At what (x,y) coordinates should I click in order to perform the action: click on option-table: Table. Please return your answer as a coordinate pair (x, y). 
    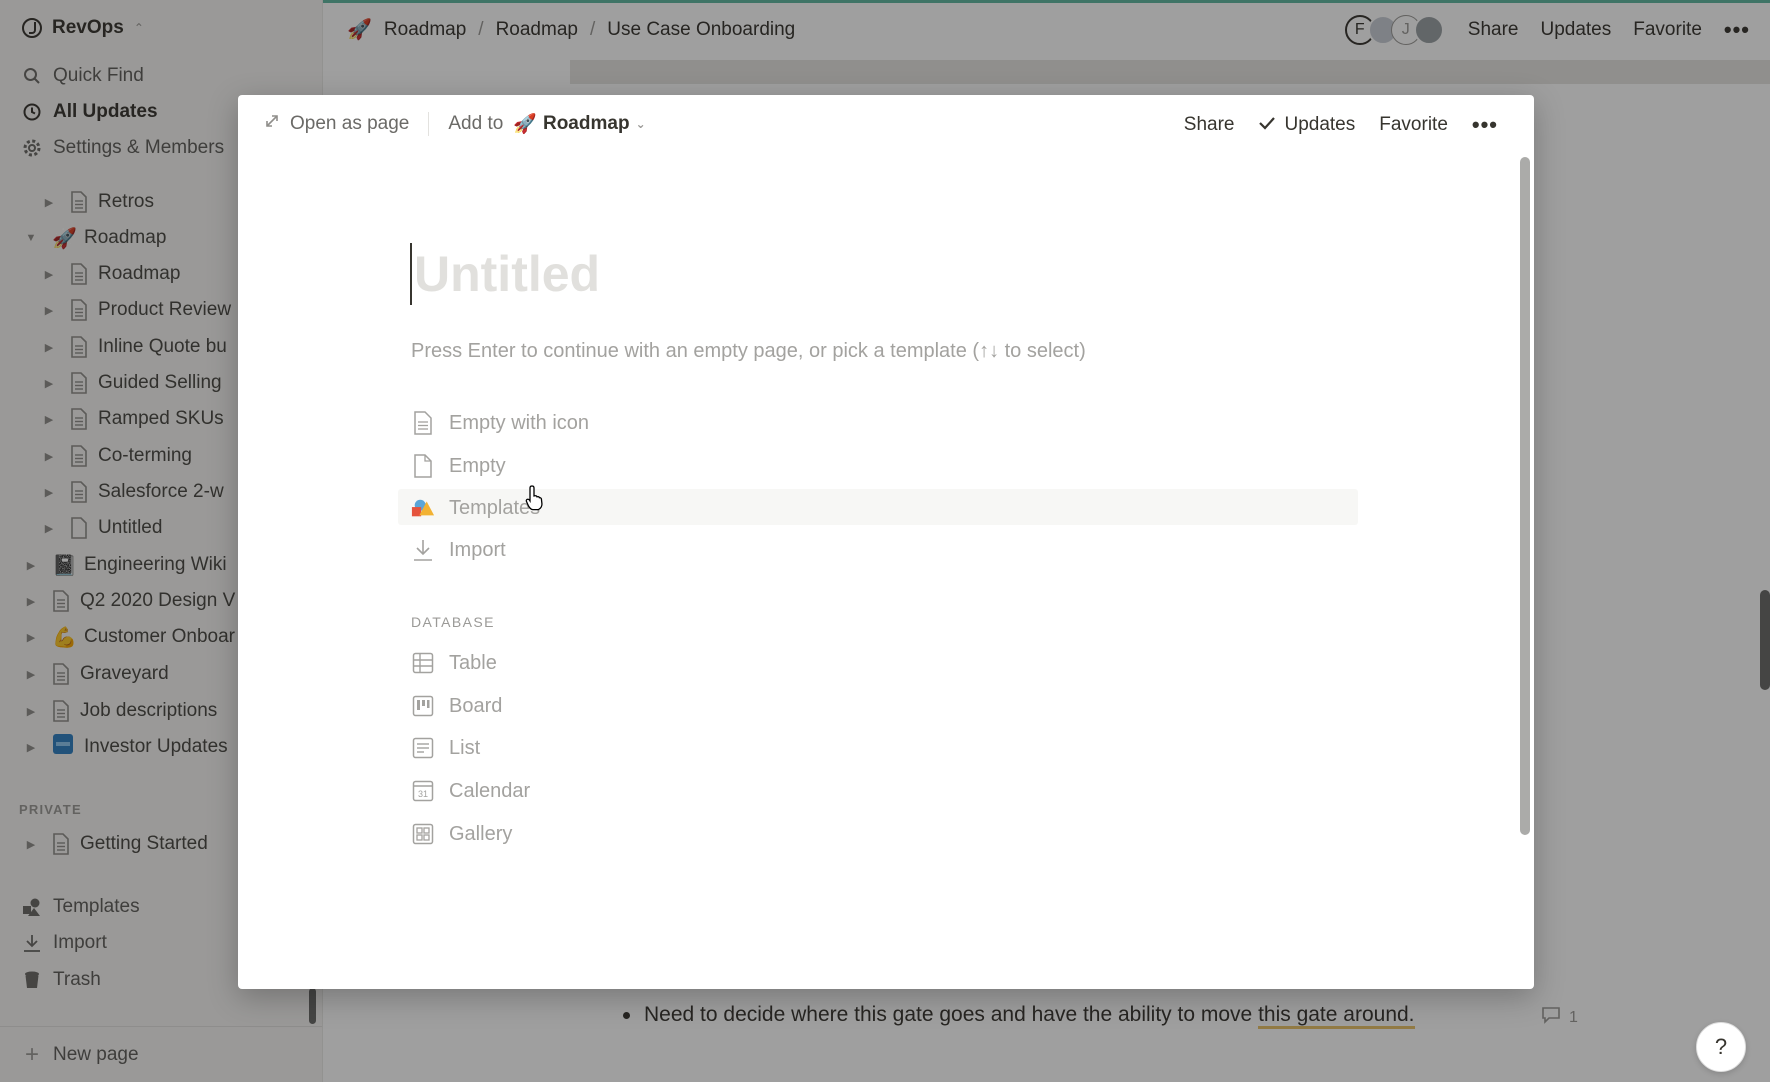
    Looking at the image, I should click on (454, 663).